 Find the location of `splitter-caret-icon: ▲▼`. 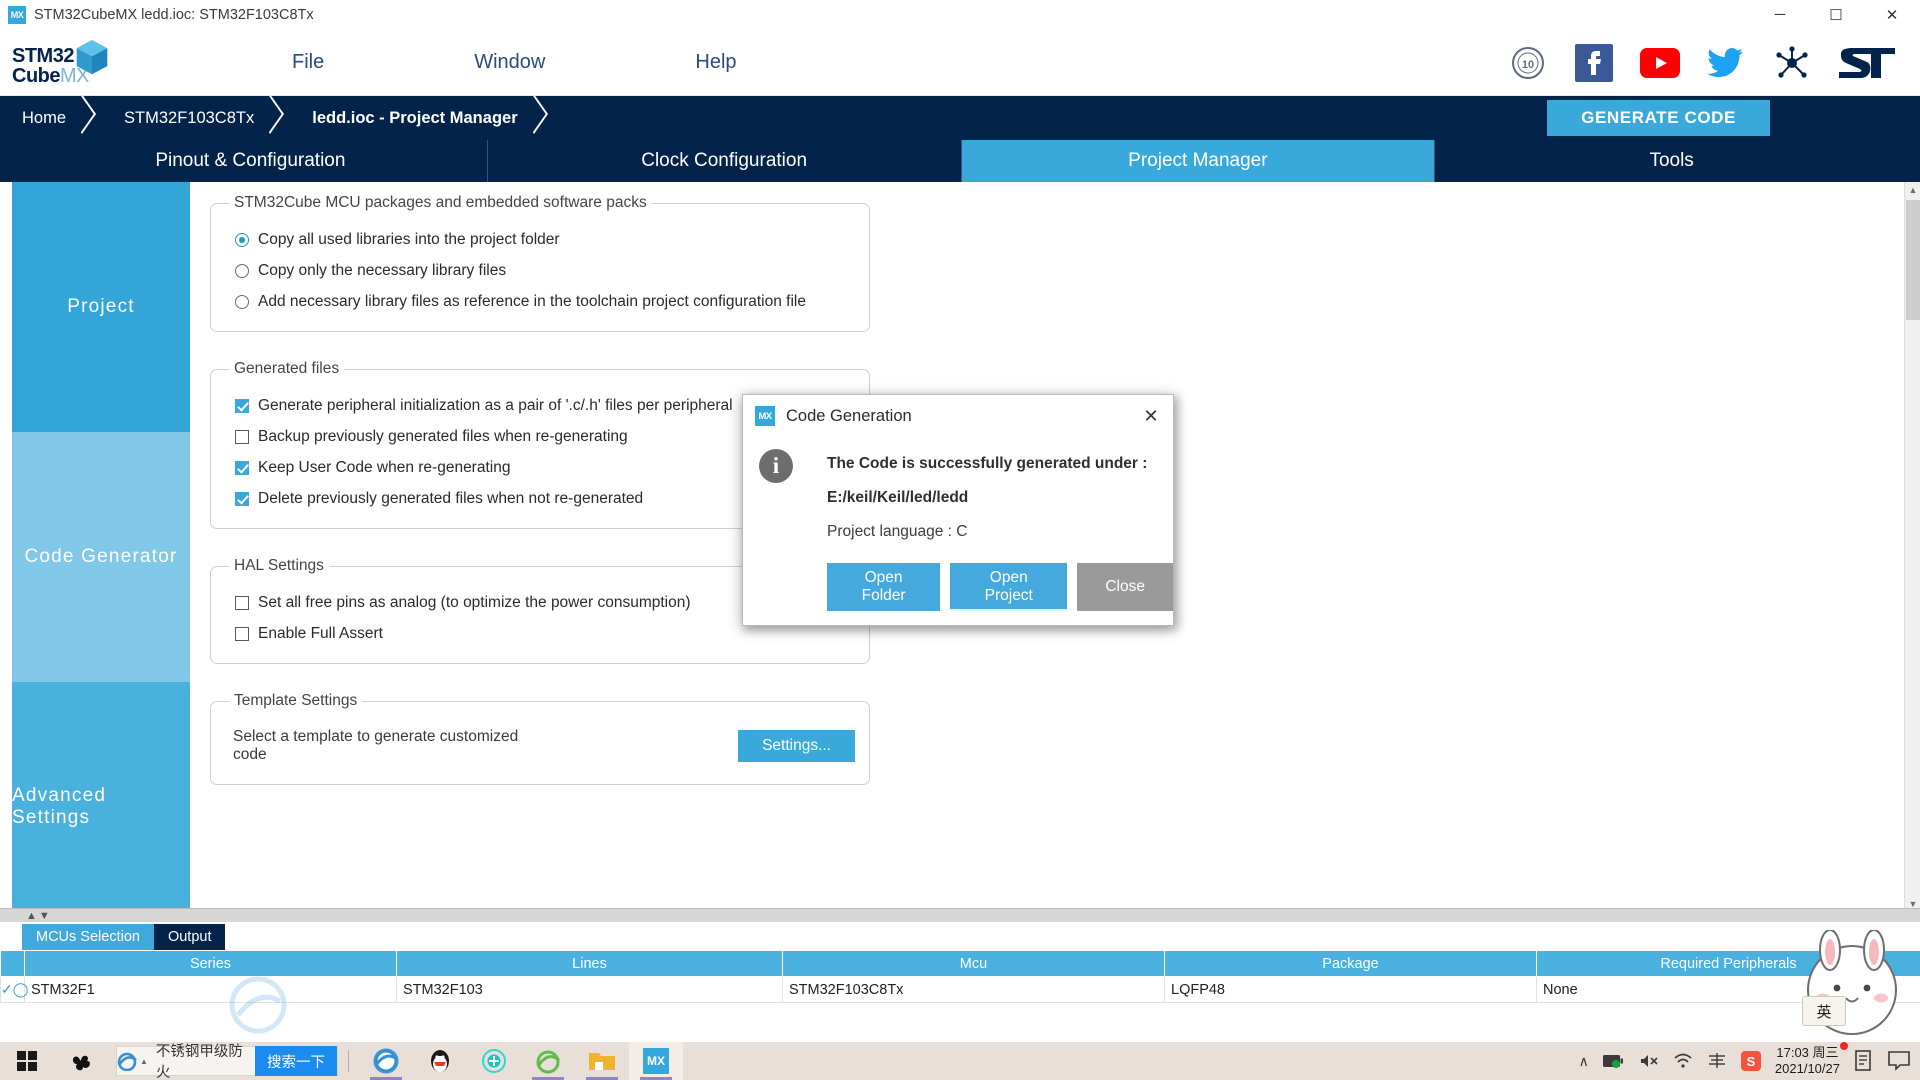

splitter-caret-icon: ▲▼ is located at coordinates (39, 916).